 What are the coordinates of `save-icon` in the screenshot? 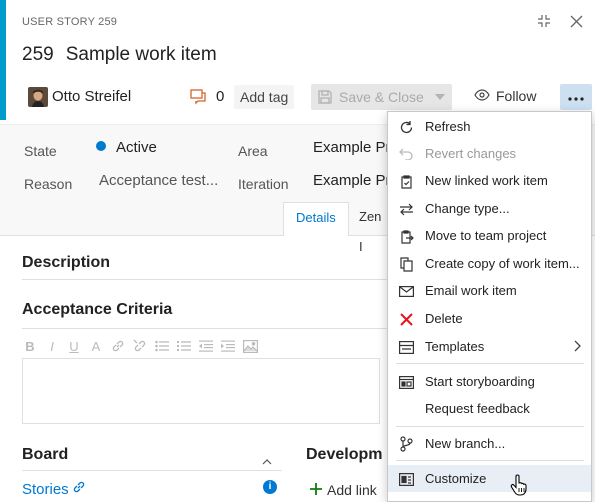 It's located at (325, 99).